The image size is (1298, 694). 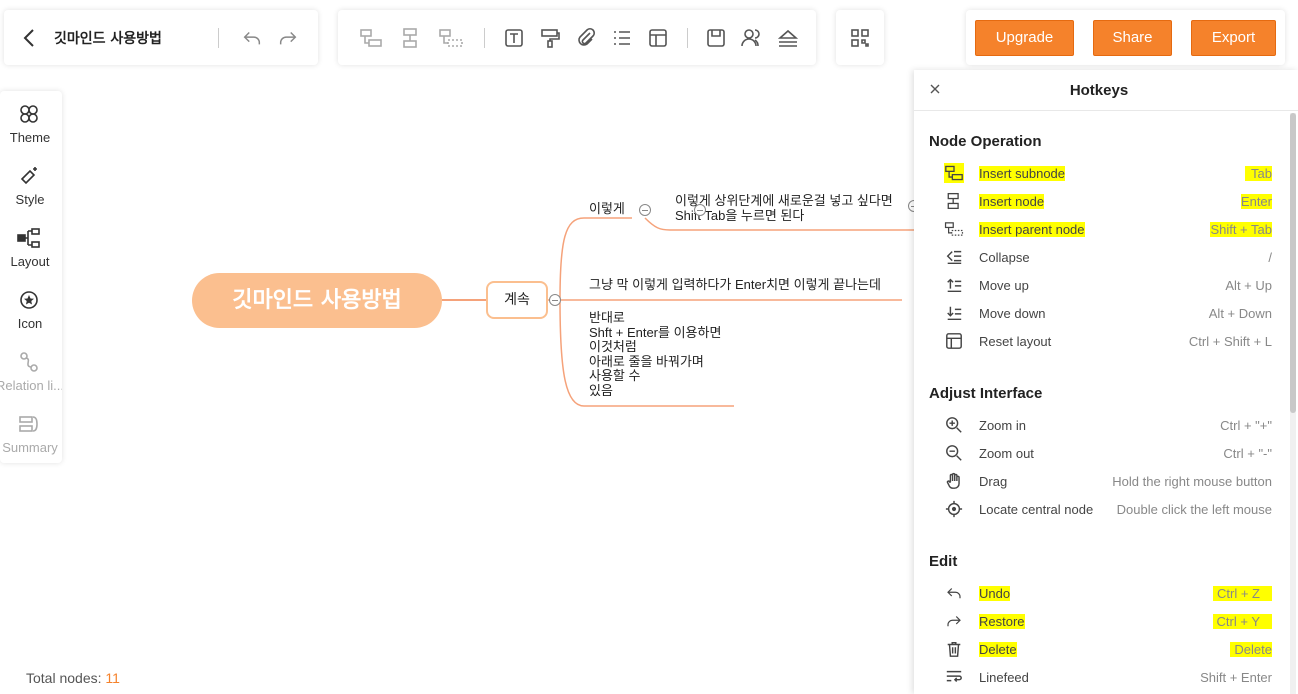 What do you see at coordinates (1192, 481) in the screenshot?
I see `hotkey-key: Hold the right mouse button` at bounding box center [1192, 481].